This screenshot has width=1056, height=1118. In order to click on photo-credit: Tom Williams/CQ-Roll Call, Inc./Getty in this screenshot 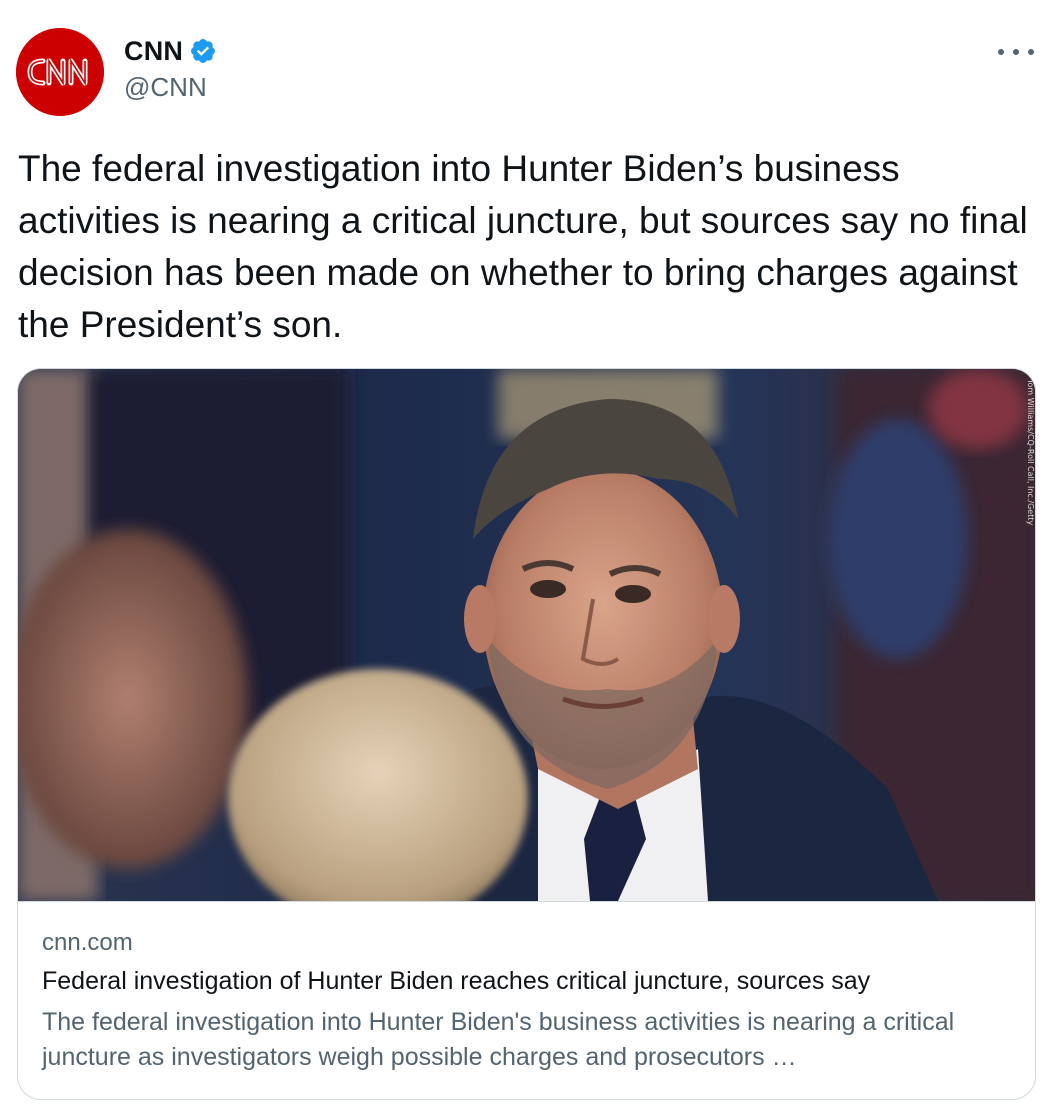, I will do `click(1030, 451)`.